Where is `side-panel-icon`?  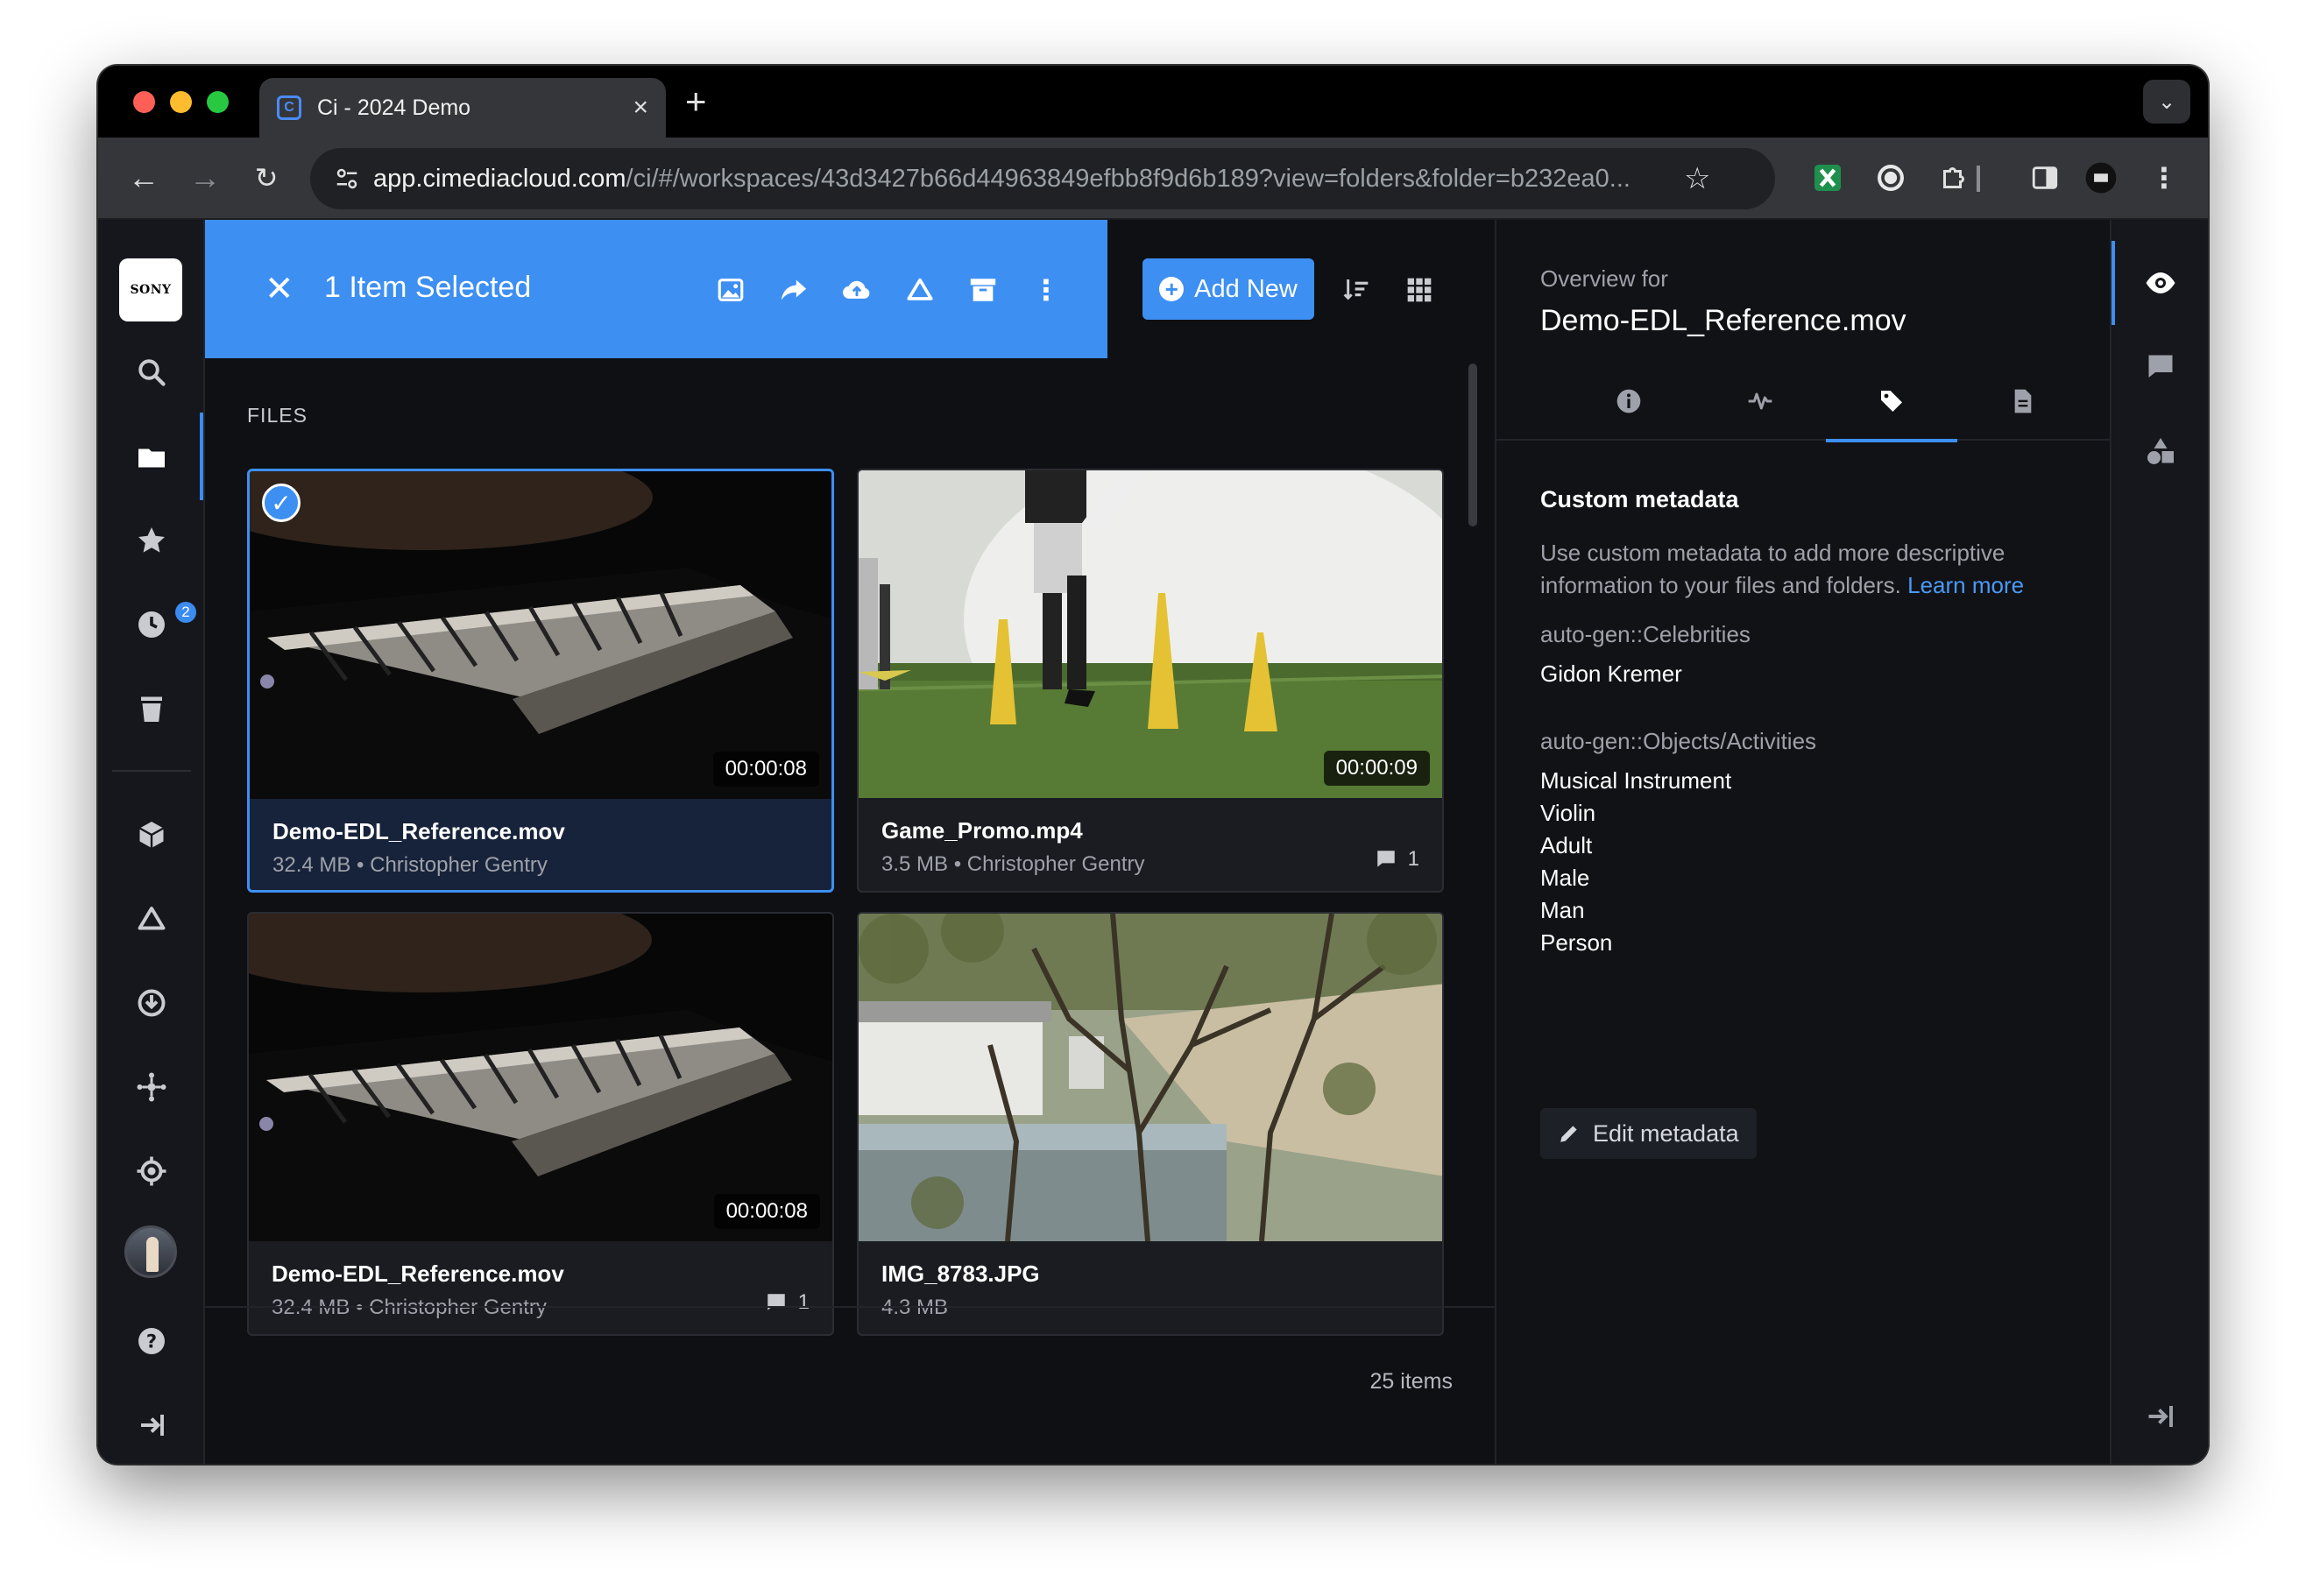
side-panel-icon is located at coordinates (2045, 178).